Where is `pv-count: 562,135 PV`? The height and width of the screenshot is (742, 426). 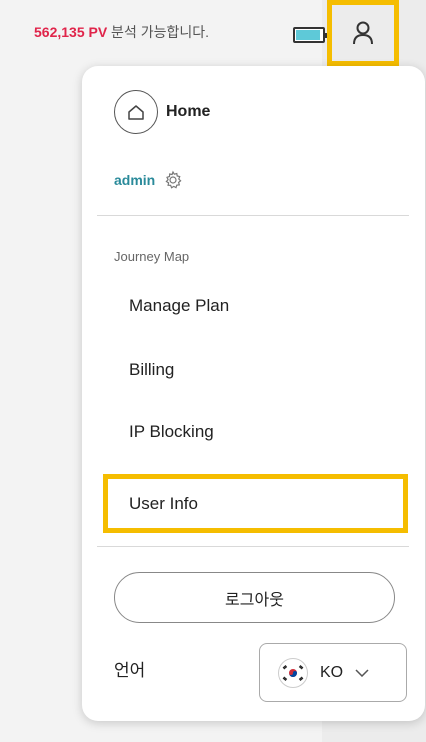 pv-count: 562,135 PV is located at coordinates (71, 32).